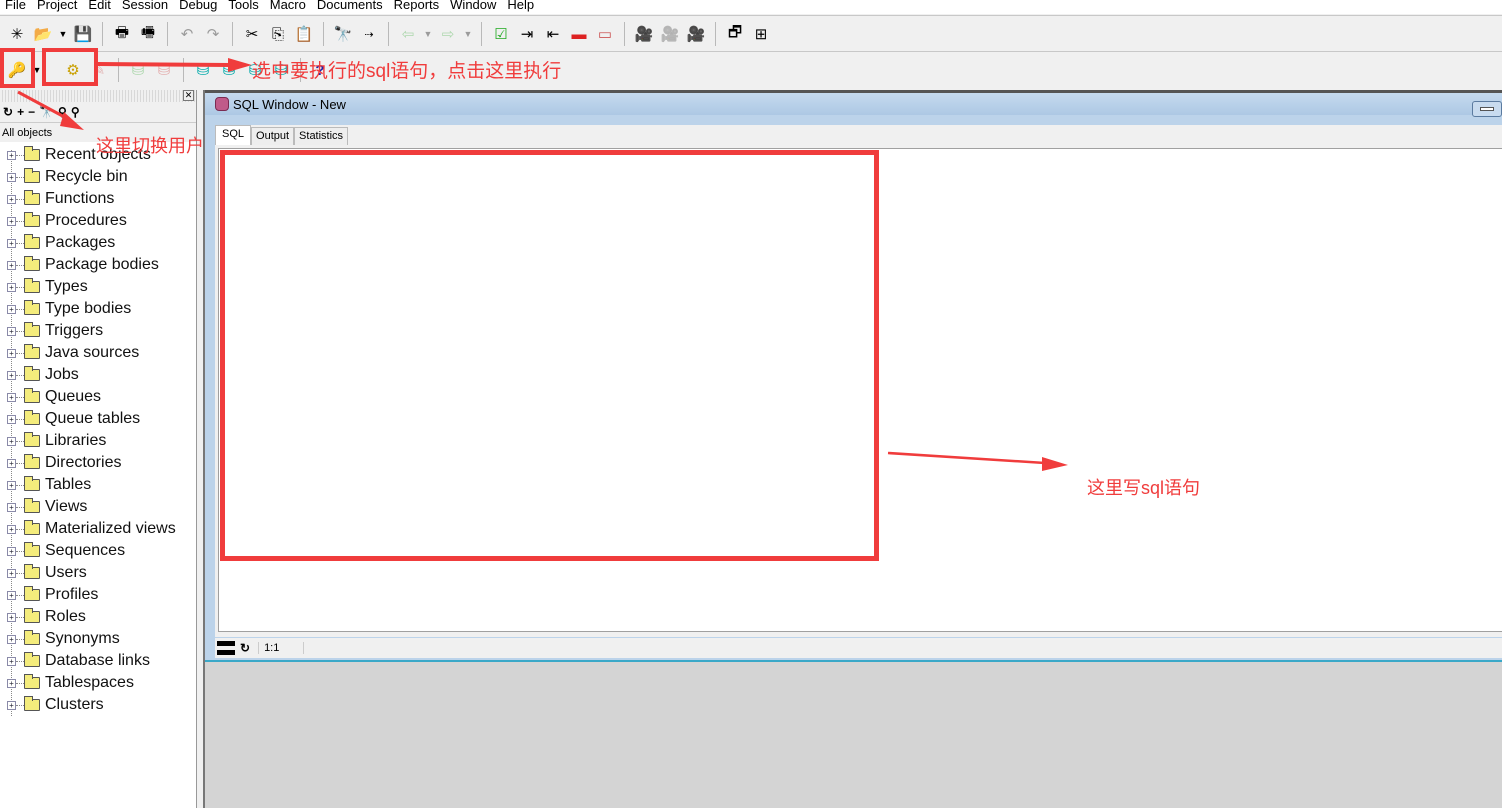 Image resolution: width=1502 pixels, height=808 pixels. Describe the element at coordinates (98, 463) in the screenshot. I see `tree-item: + Directories` at that location.